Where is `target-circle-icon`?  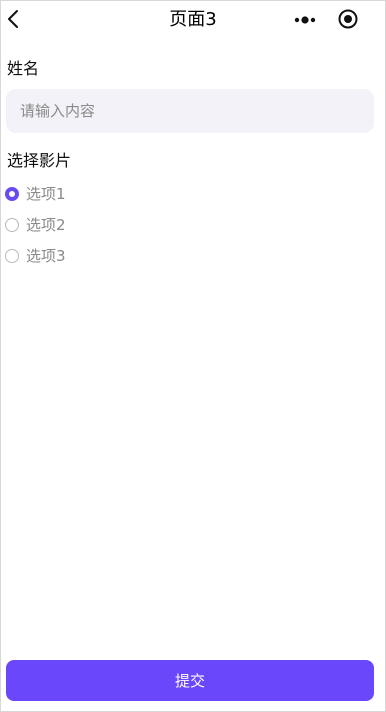 target-circle-icon is located at coordinates (348, 19).